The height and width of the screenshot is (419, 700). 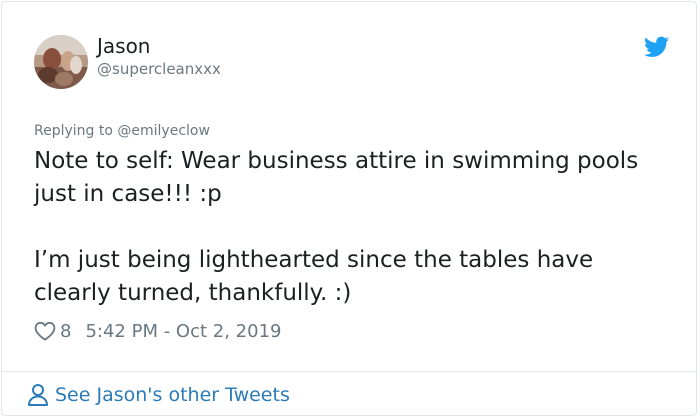 I want to click on twitter-bird-icon, so click(x=656, y=47).